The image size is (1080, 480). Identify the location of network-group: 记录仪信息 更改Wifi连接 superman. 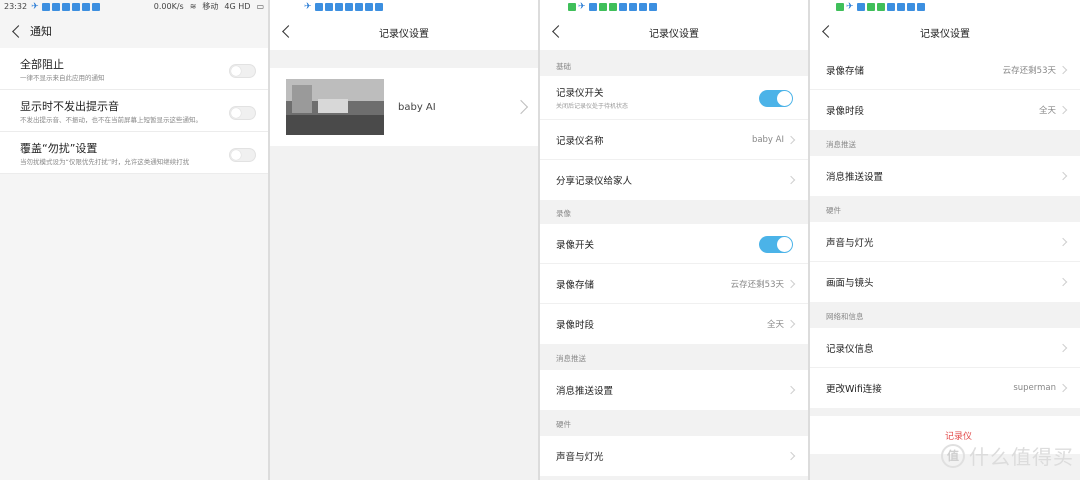
(945, 368).